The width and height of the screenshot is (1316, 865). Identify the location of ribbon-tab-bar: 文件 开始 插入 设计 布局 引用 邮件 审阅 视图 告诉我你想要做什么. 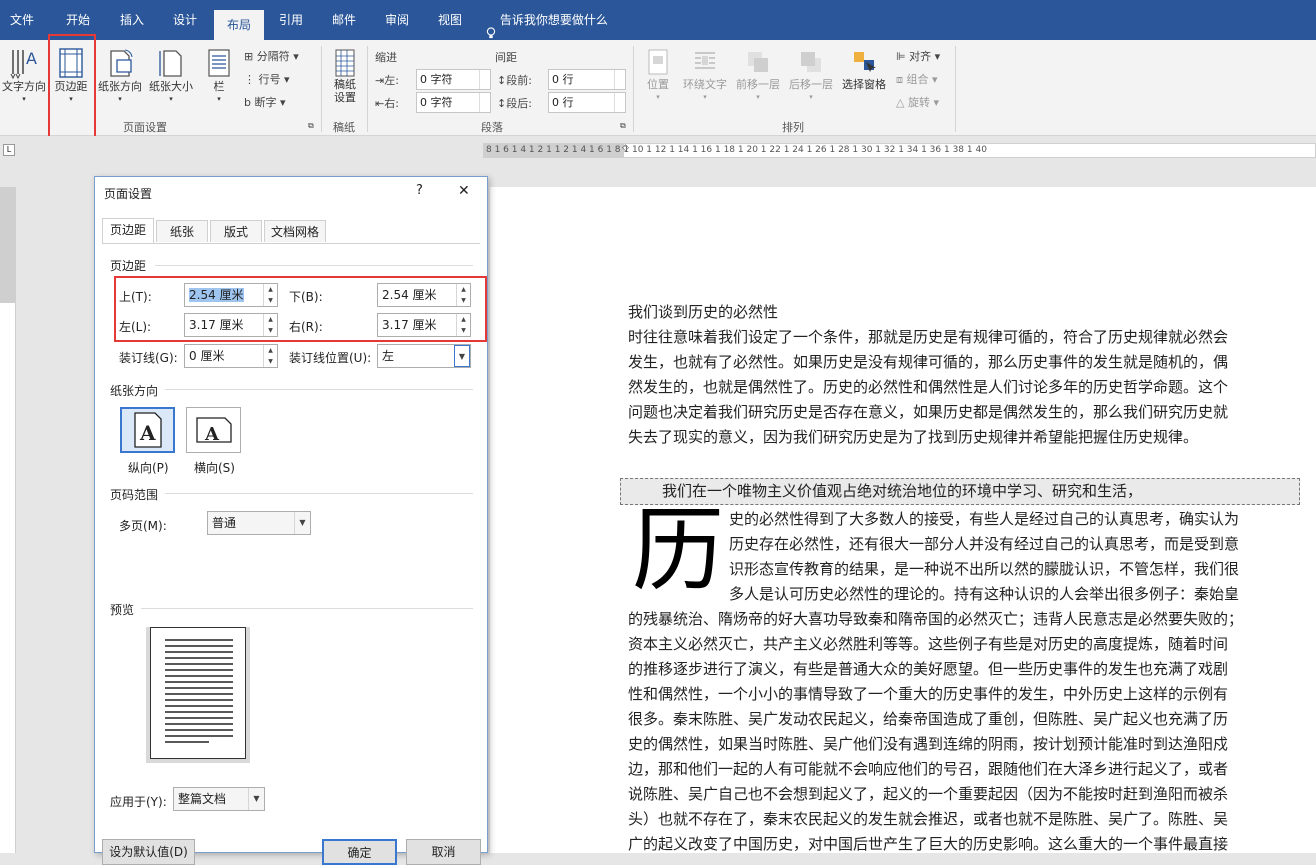
(658, 20).